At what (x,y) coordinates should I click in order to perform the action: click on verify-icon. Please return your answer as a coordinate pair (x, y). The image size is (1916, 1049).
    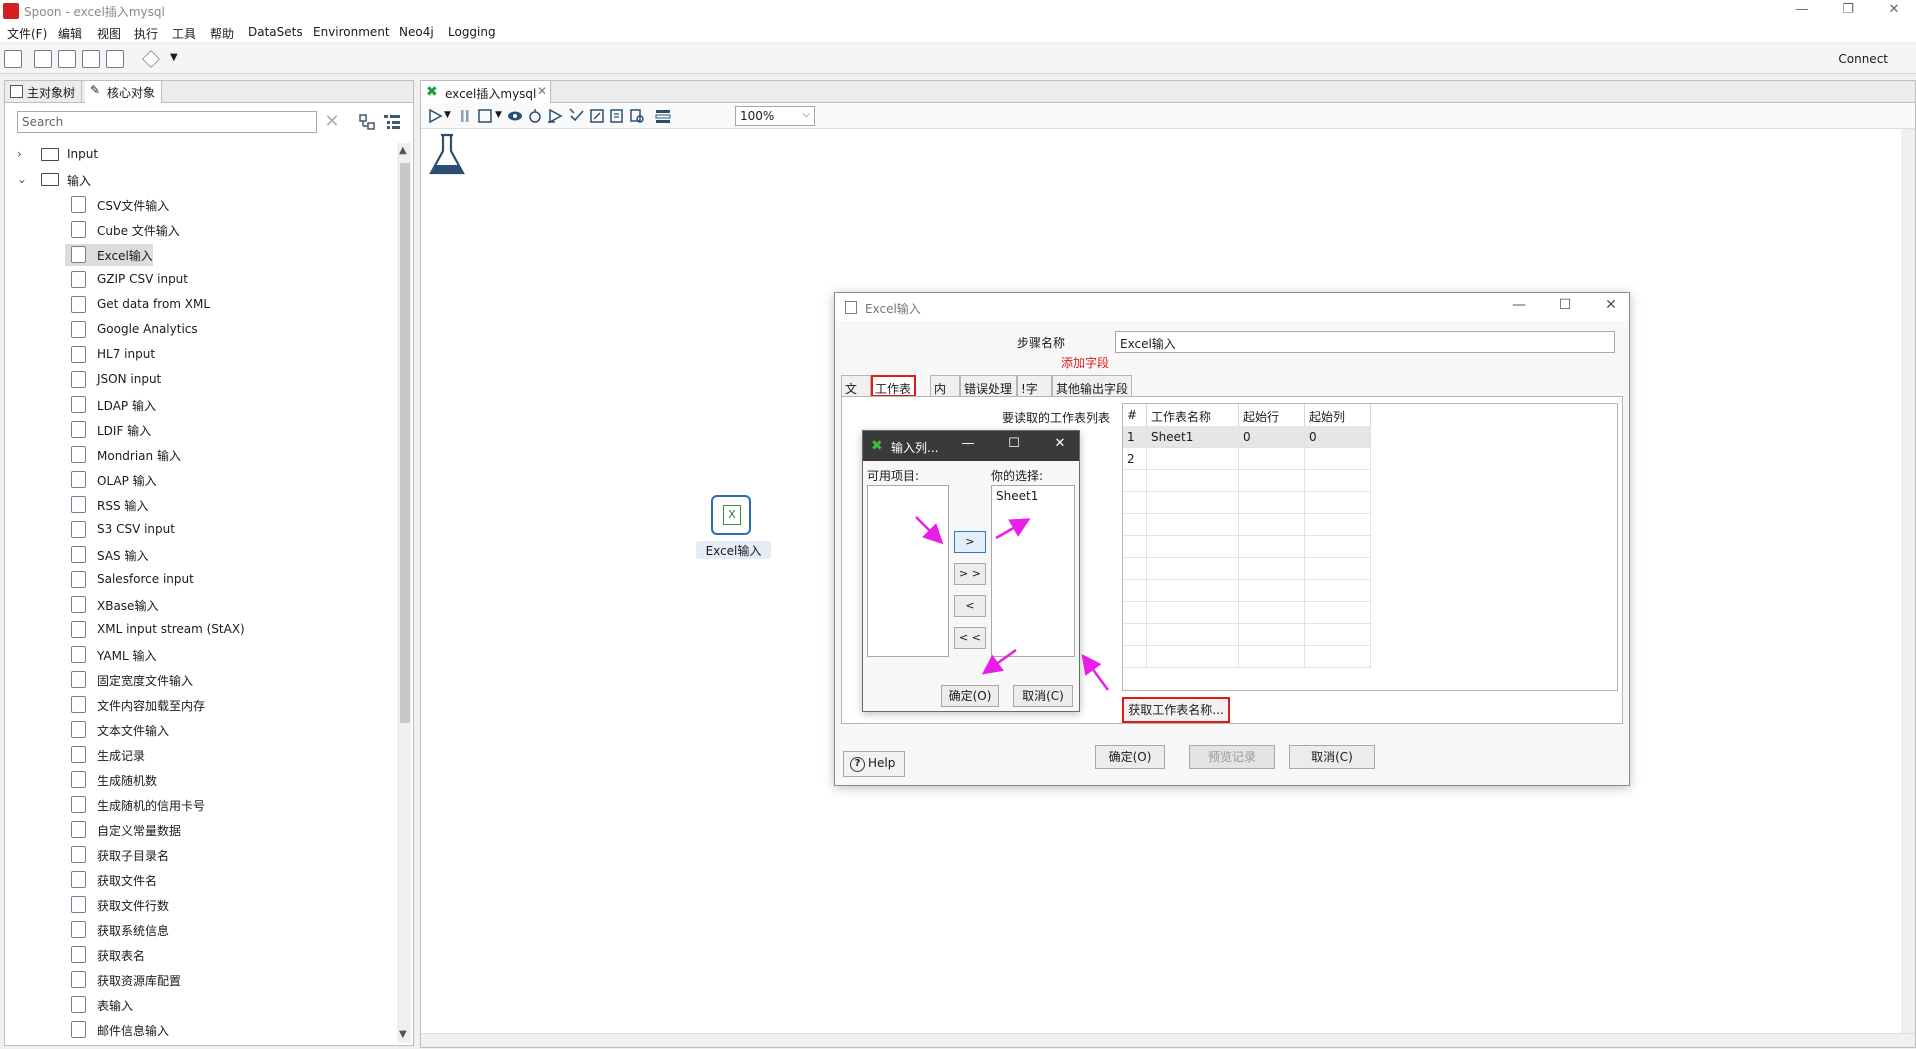
    Looking at the image, I should click on (577, 116).